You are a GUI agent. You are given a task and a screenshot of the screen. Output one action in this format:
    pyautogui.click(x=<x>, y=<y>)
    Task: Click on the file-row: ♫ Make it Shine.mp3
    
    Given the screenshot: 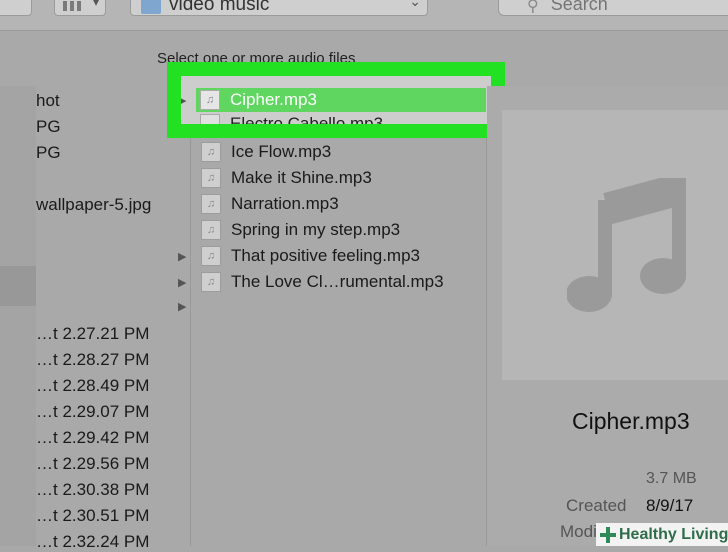 What is the action you would take?
    pyautogui.click(x=341, y=178)
    